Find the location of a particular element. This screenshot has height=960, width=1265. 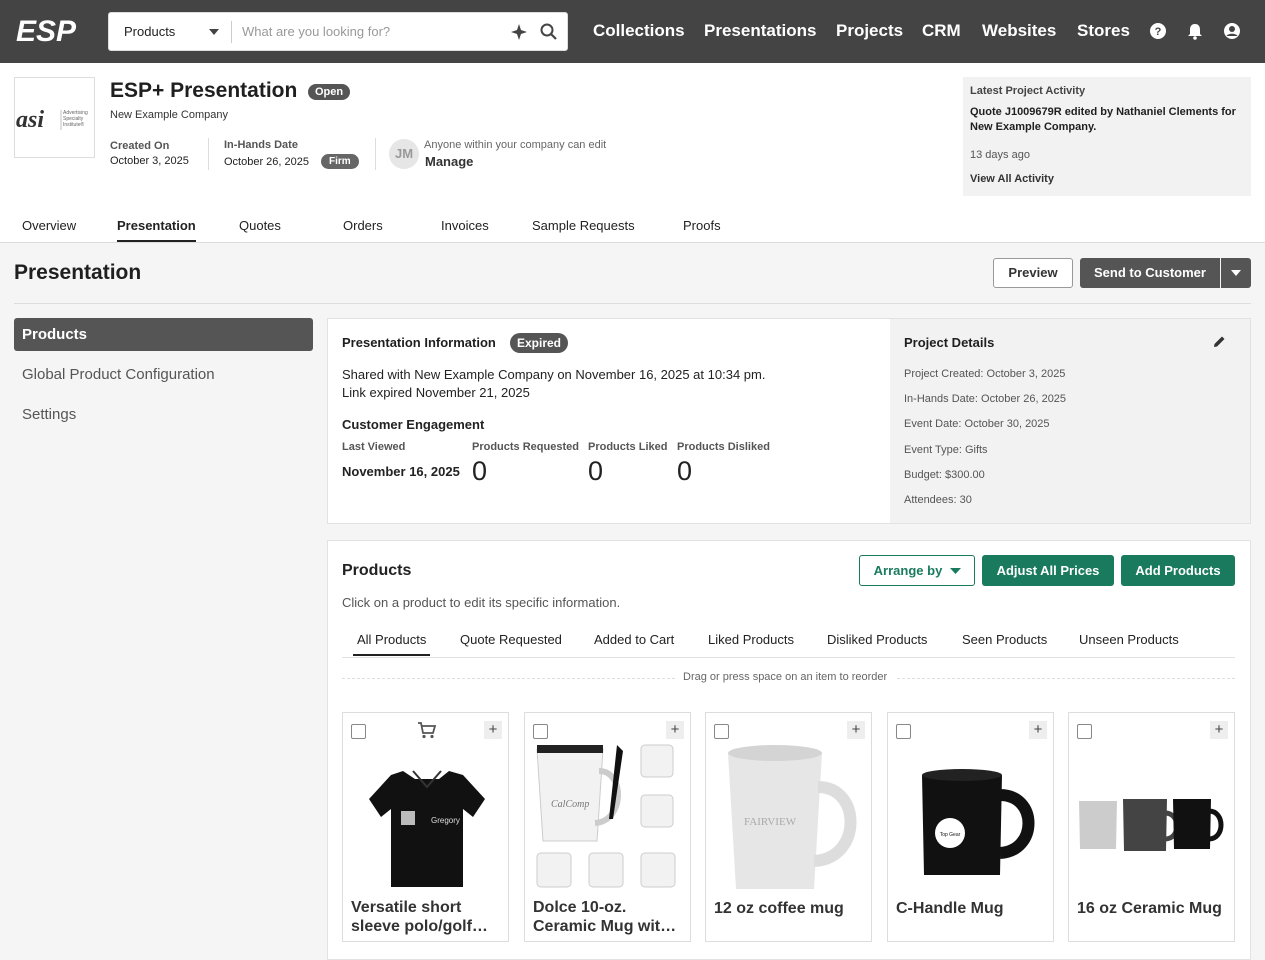

product-imprint: CalComp is located at coordinates (570, 804).